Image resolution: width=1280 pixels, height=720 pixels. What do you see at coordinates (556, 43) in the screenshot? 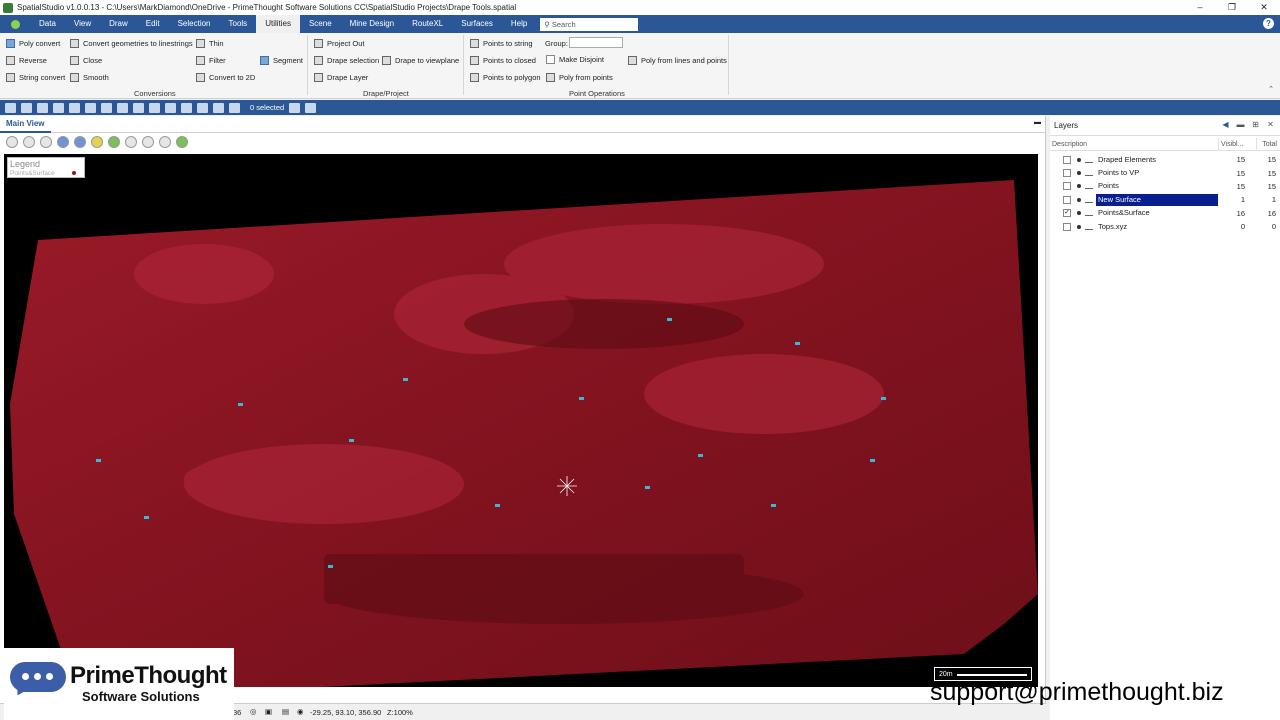
I see `group-label: Group:` at bounding box center [556, 43].